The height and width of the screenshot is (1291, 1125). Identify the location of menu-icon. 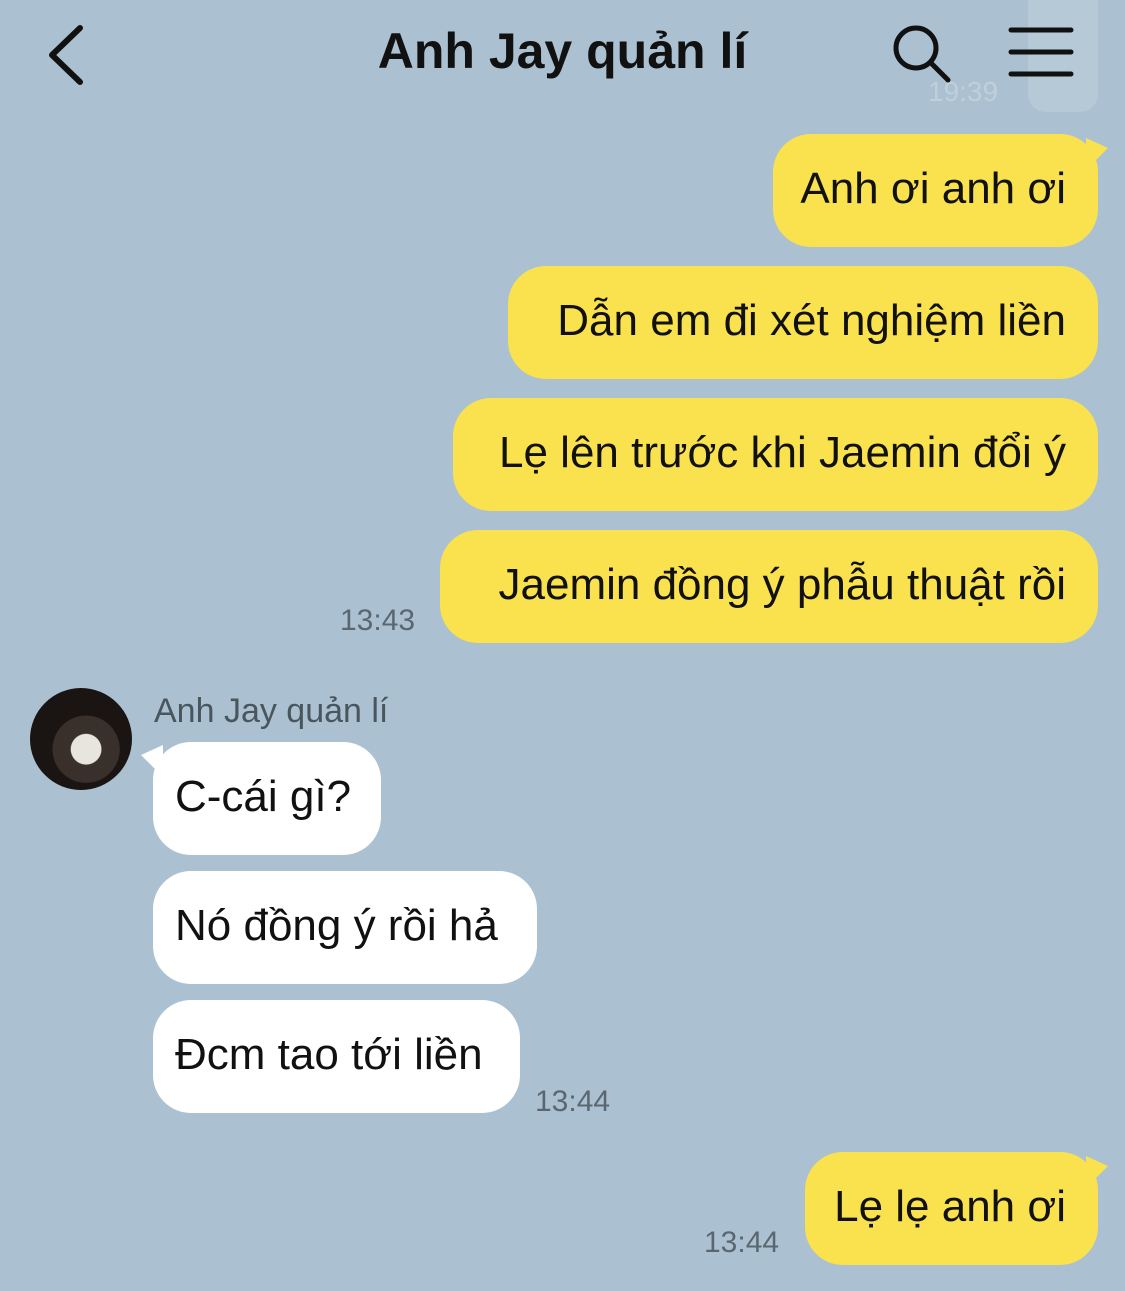
(1041, 52).